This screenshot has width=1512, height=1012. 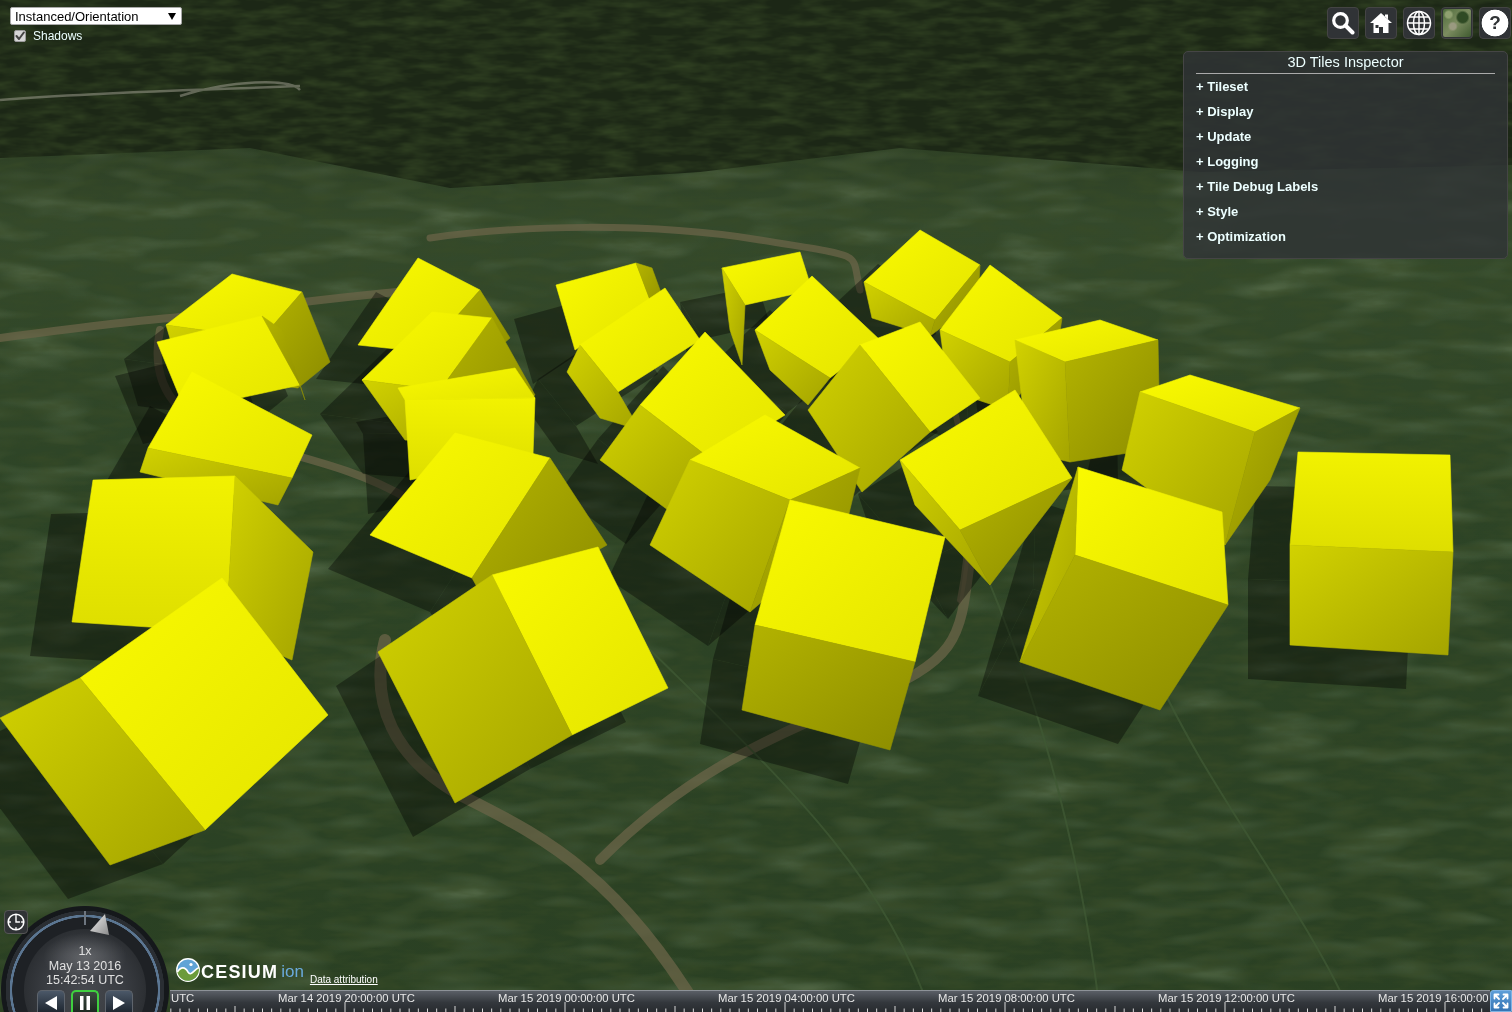 I want to click on pause-button, so click(x=85, y=1001).